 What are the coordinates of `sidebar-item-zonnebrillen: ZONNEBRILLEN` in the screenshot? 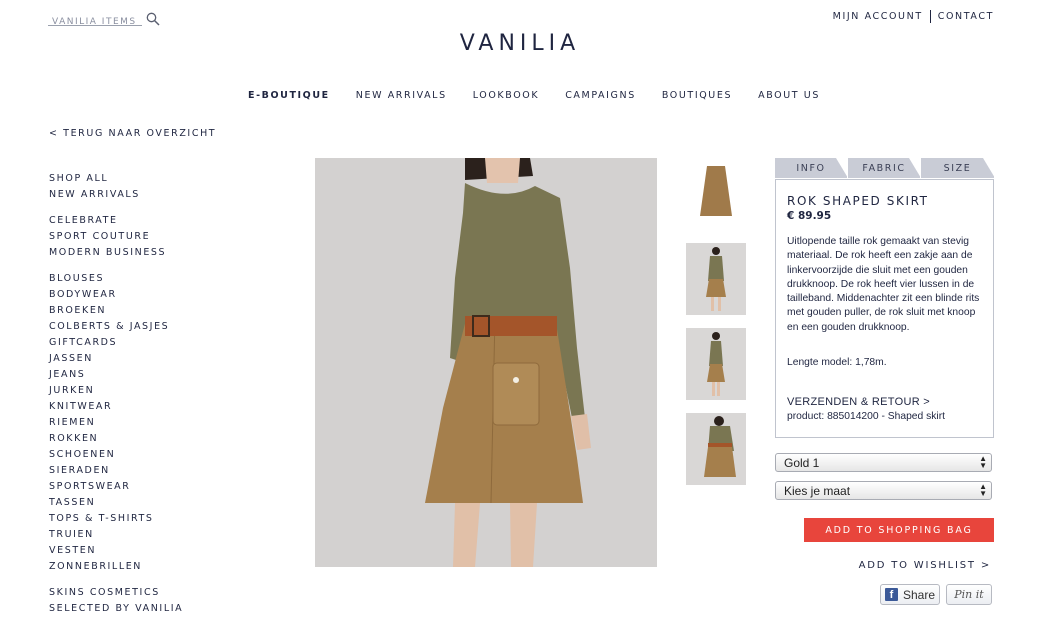 It's located at (116, 567).